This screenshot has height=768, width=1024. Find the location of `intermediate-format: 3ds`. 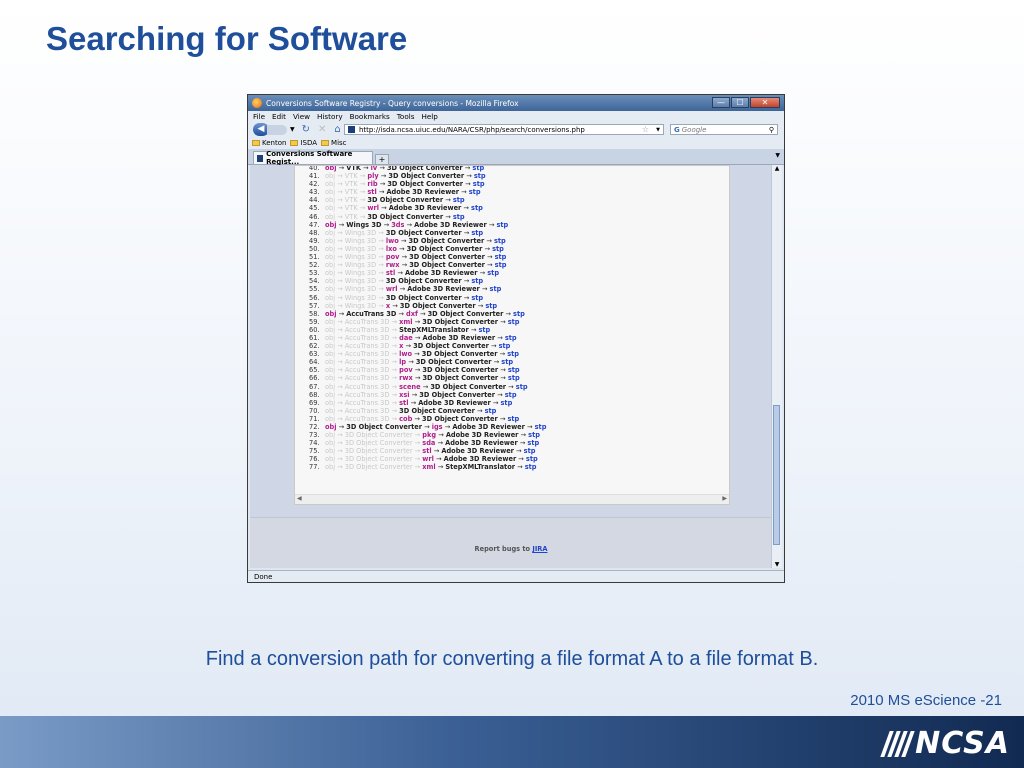

intermediate-format: 3ds is located at coordinates (397, 225).